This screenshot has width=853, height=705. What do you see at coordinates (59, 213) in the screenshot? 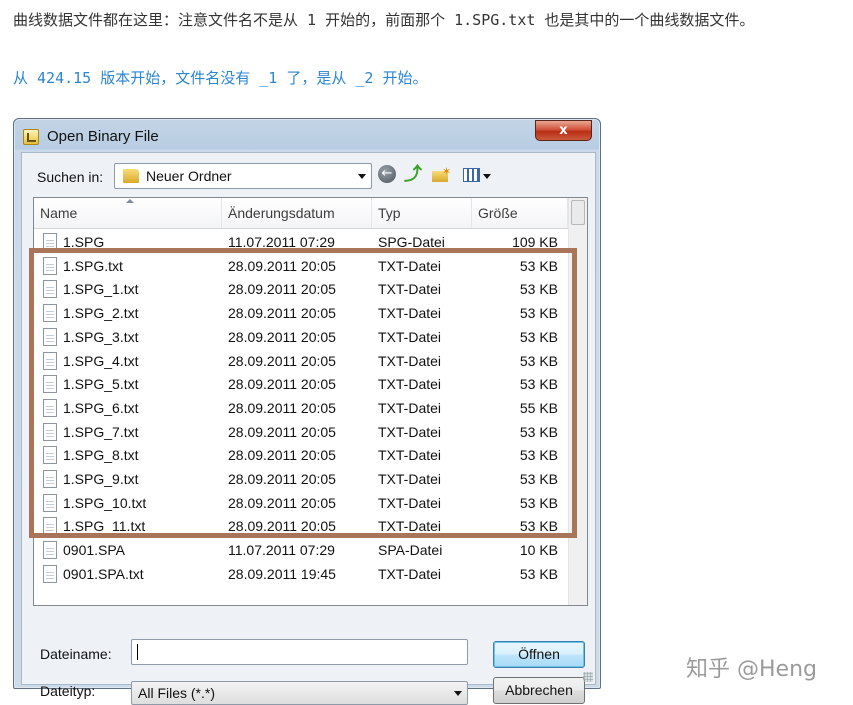
I see `column-header-label: Name` at bounding box center [59, 213].